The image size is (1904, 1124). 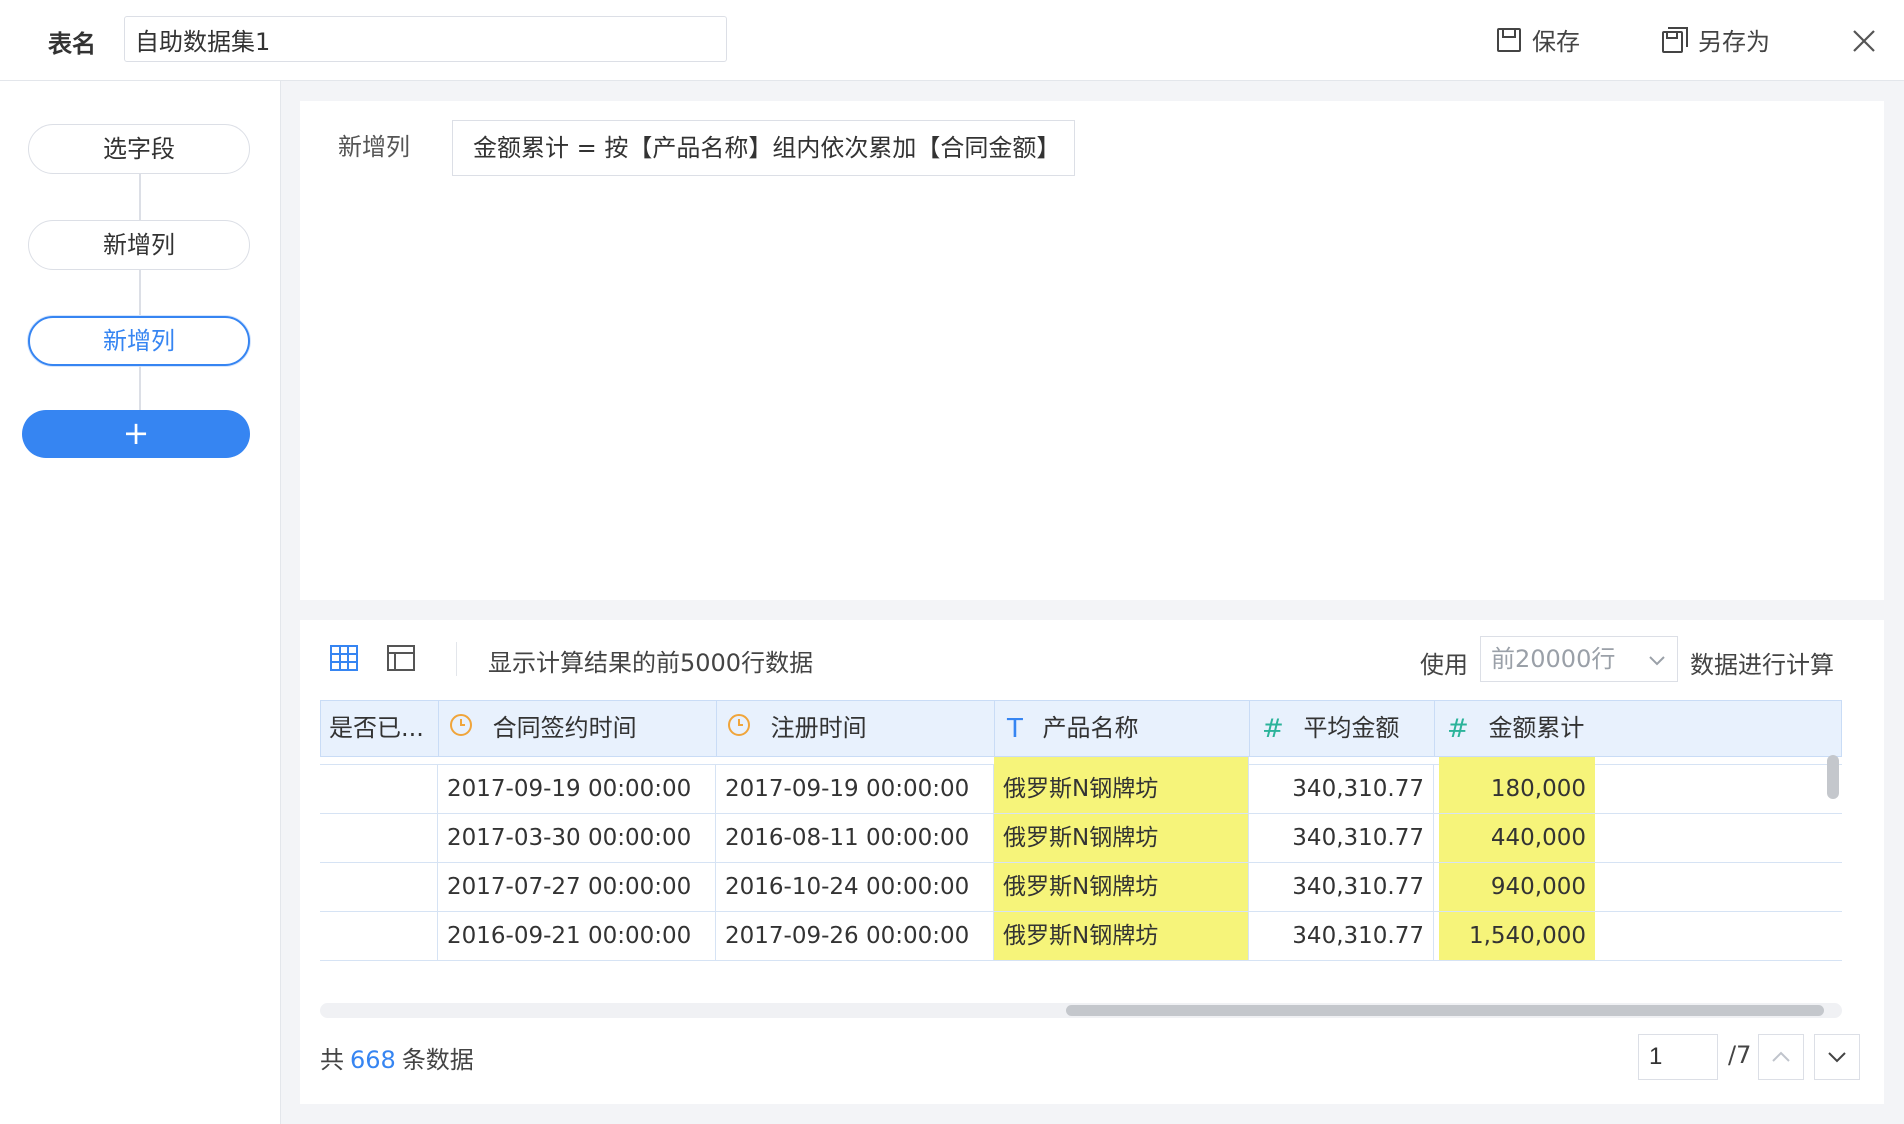 What do you see at coordinates (1351, 728) in the screenshot?
I see `column-header-label: 平均金额` at bounding box center [1351, 728].